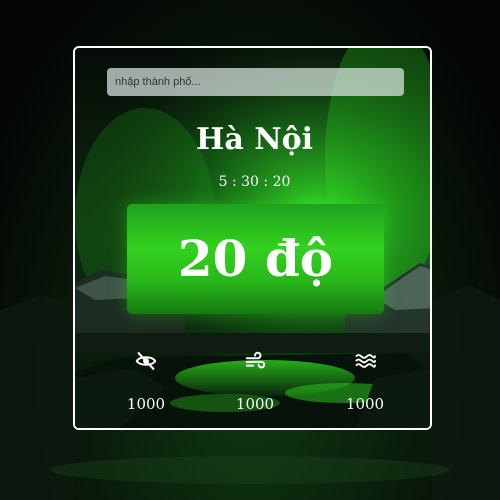 Image resolution: width=500 pixels, height=500 pixels. Describe the element at coordinates (254, 139) in the screenshot. I see `city-name: Hà Nội` at that location.